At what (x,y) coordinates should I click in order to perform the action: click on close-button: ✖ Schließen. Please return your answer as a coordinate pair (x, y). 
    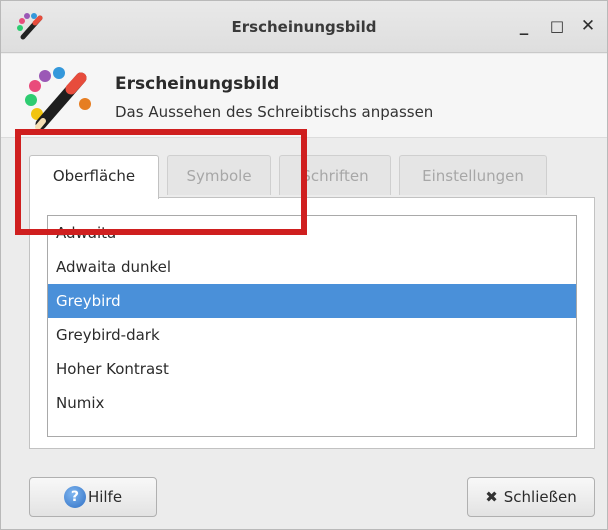
    Looking at the image, I should click on (531, 497).